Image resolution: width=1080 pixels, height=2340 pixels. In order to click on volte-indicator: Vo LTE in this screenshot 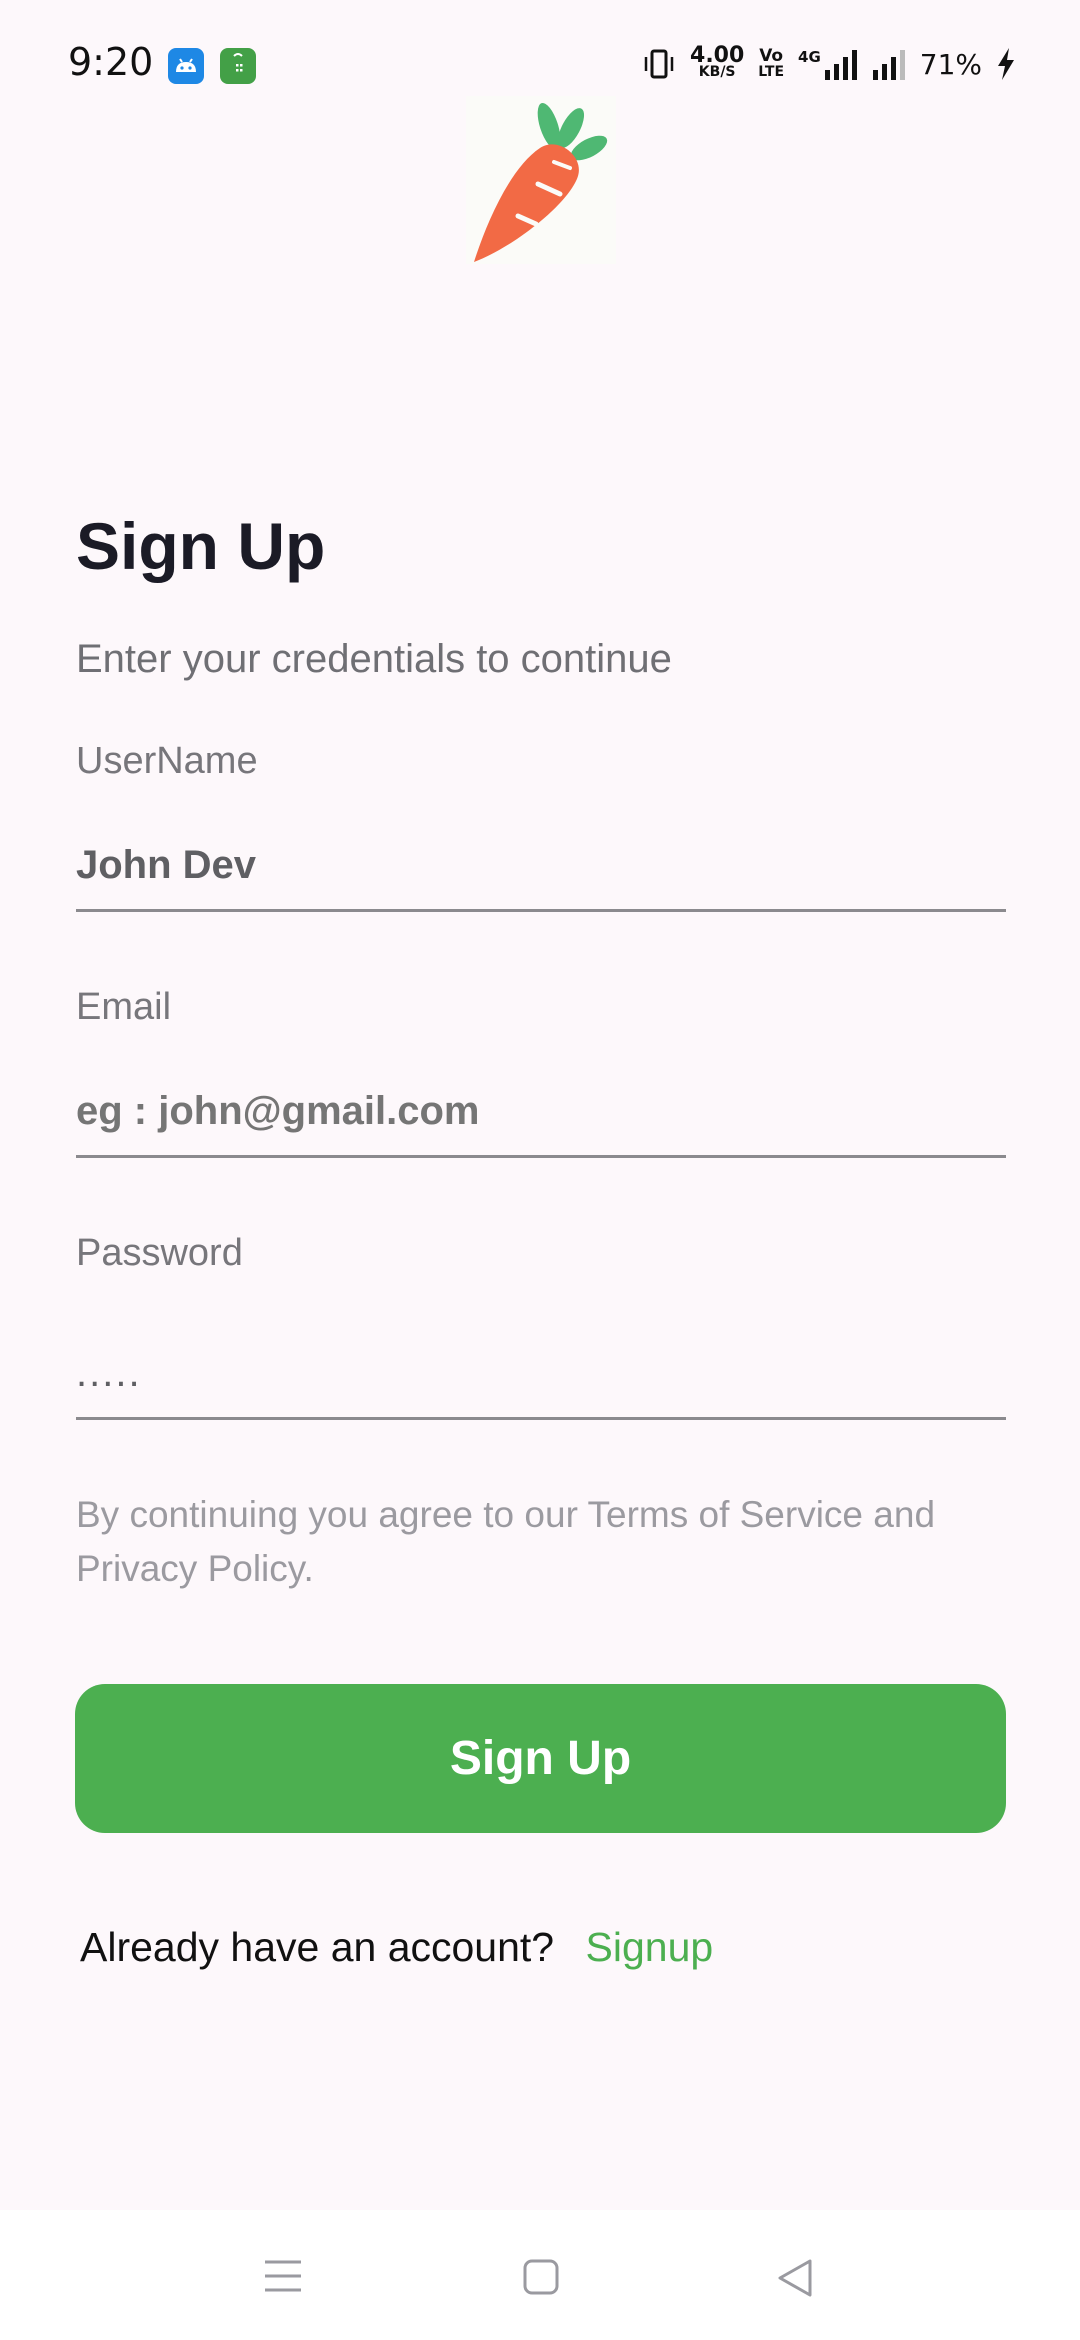, I will do `click(771, 63)`.